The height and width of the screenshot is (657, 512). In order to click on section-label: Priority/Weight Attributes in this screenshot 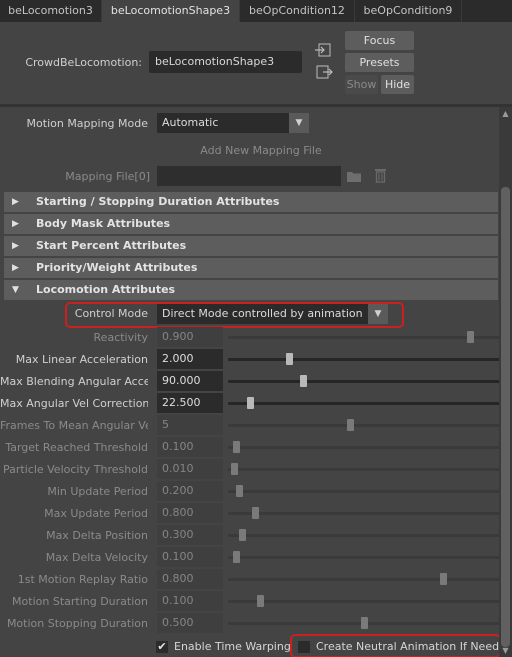, I will do `click(117, 267)`.